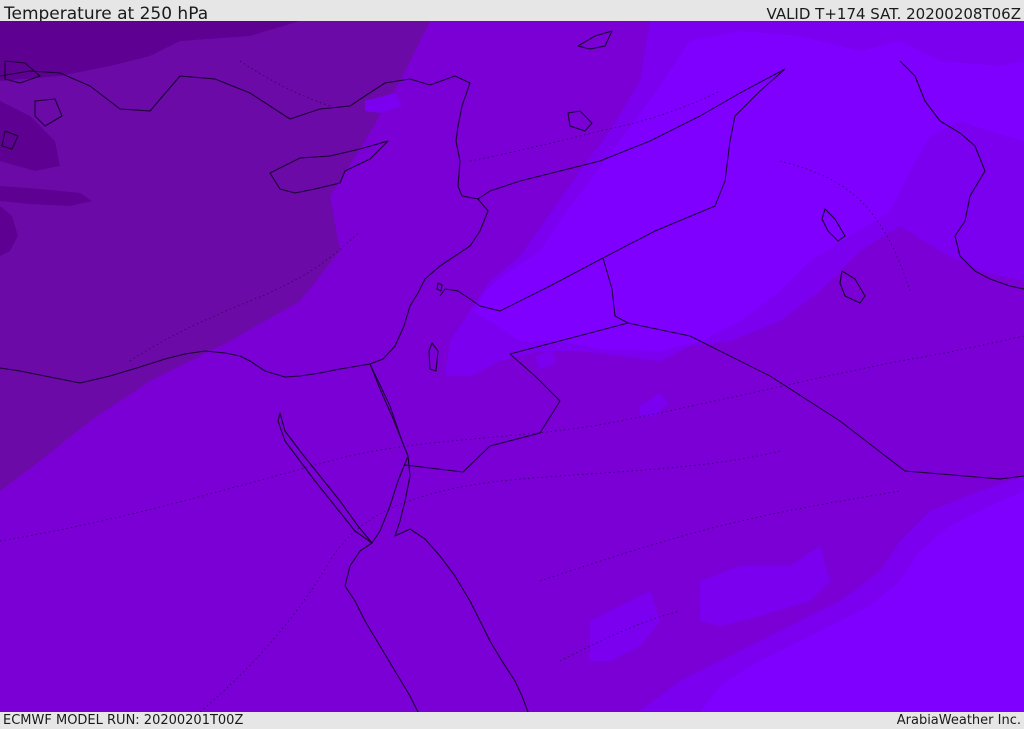  I want to click on model-run-label: ECMWF MODEL RUN: 20200201T00Z, so click(123, 720).